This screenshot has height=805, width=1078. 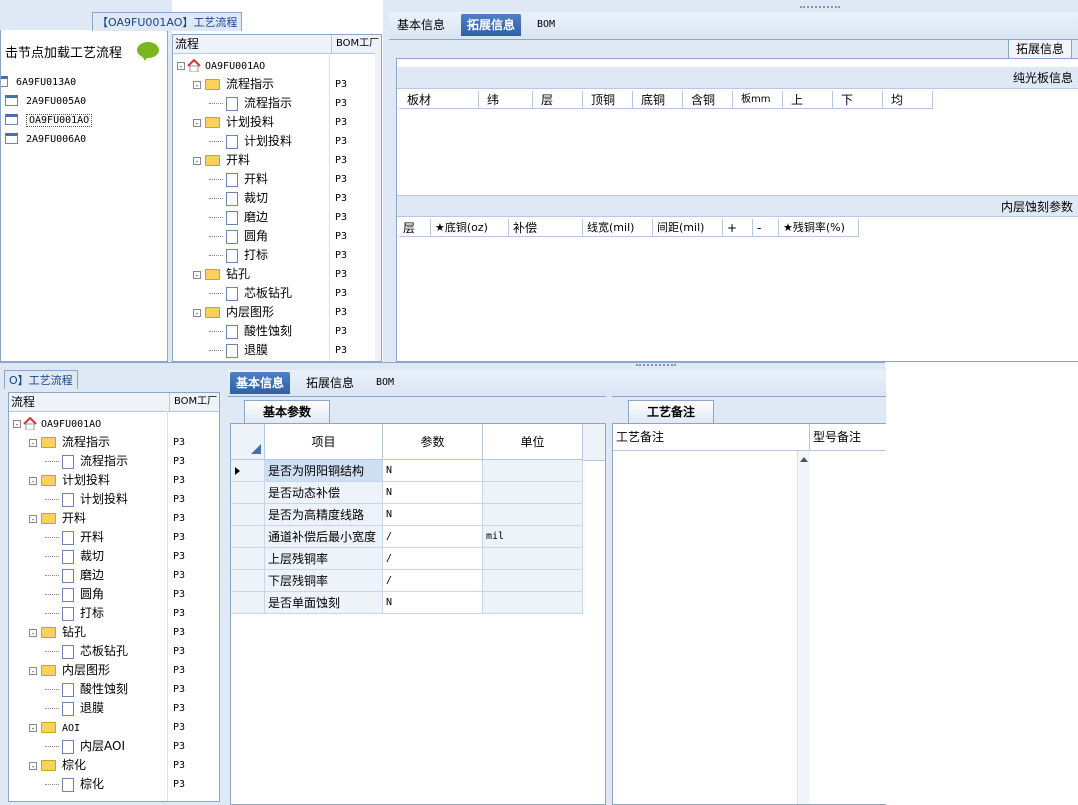 I want to click on tree-leaf-node: 内层AOI, so click(x=85, y=746).